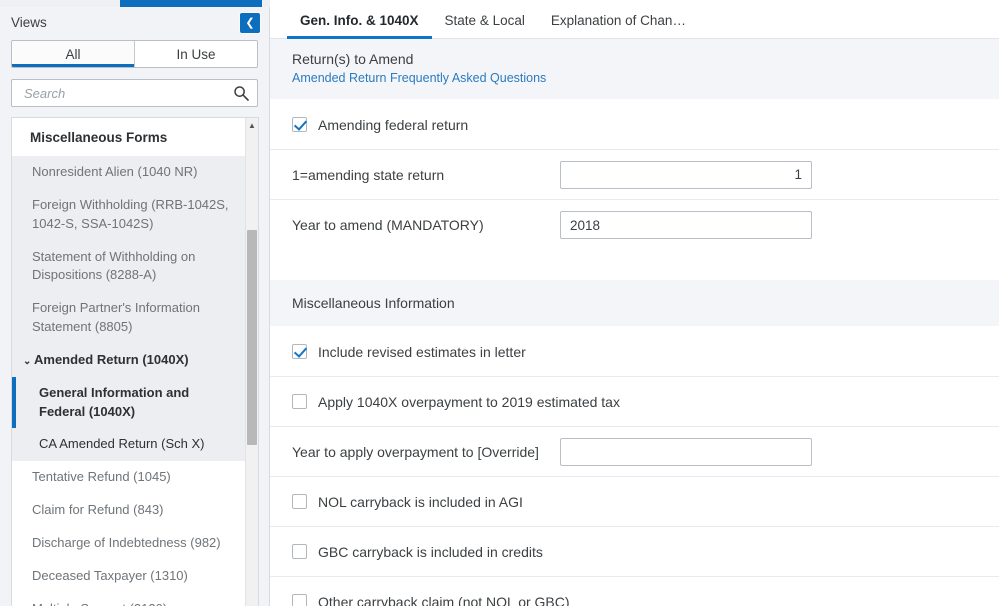  Describe the element at coordinates (686, 225) in the screenshot. I see `year-to-amend-input` at that location.